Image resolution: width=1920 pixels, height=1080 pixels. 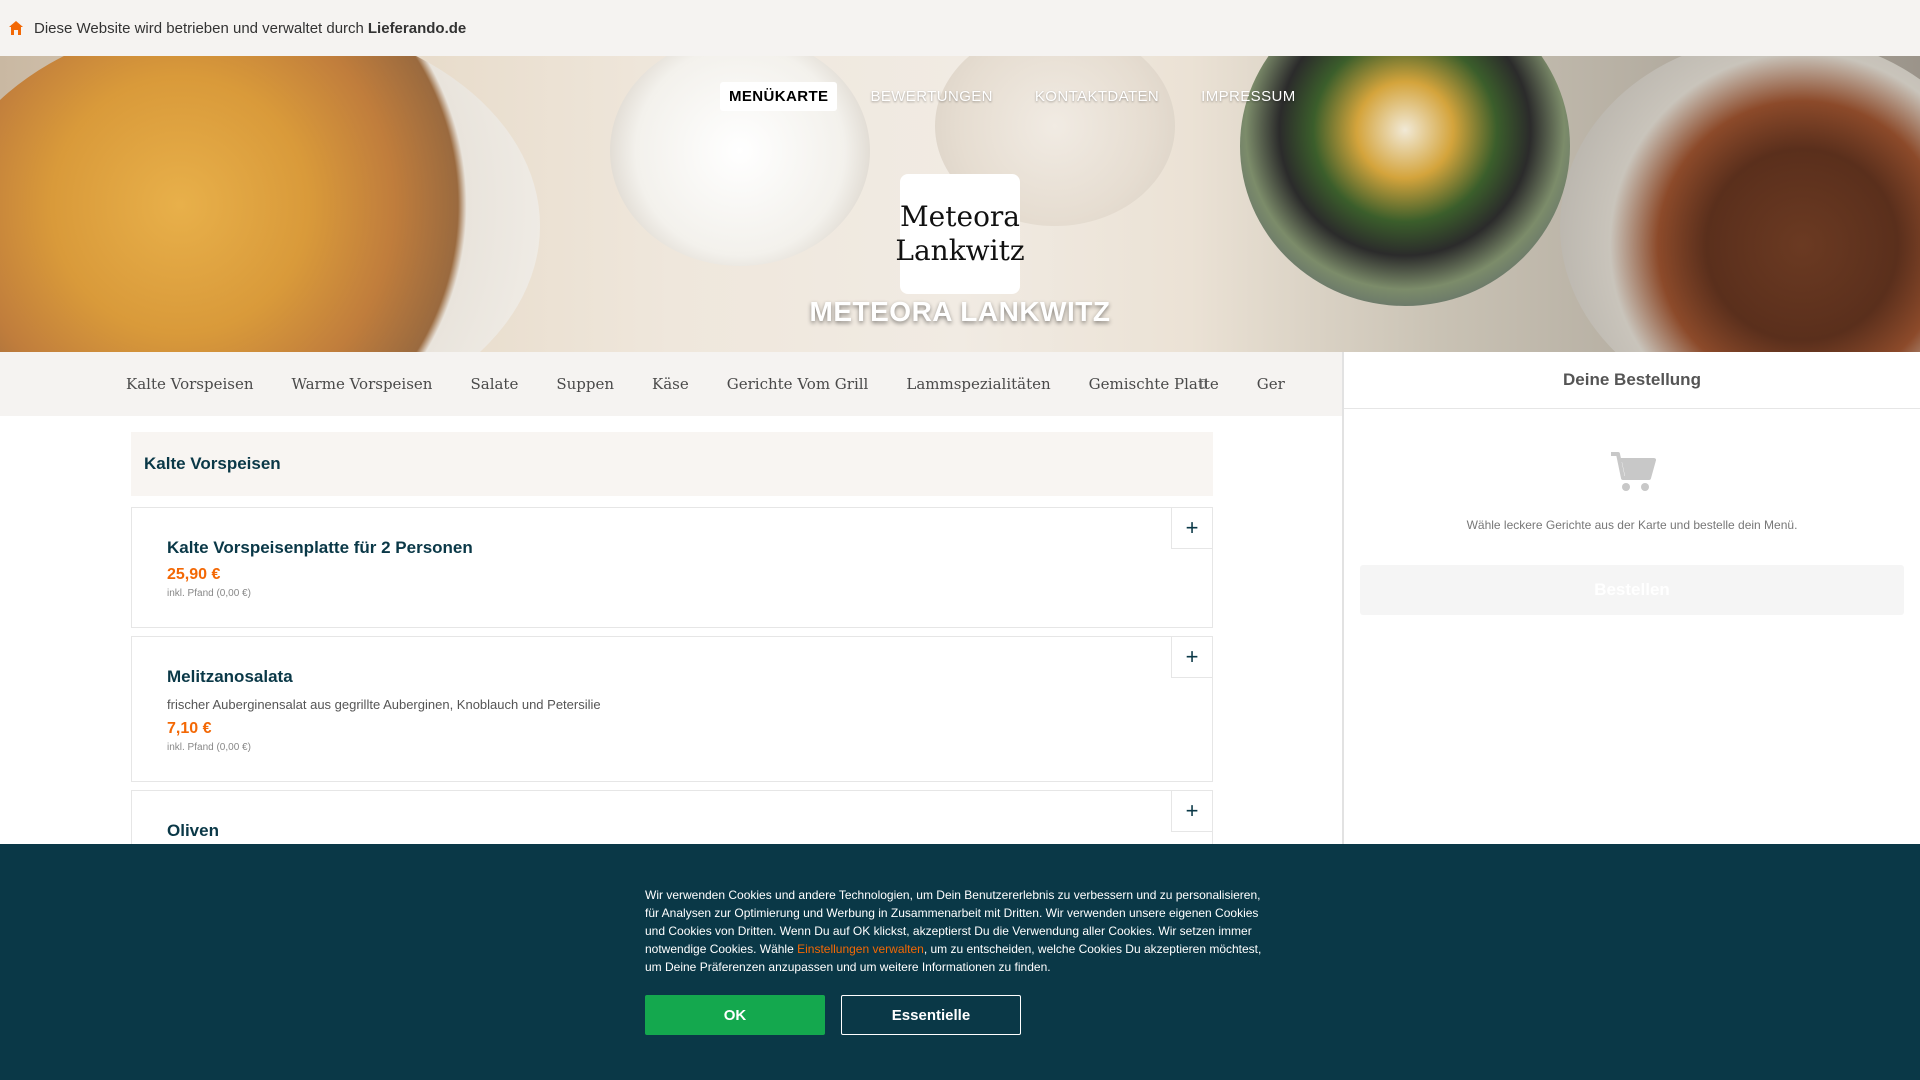 I want to click on category-kaese: Käse, so click(x=670, y=384).